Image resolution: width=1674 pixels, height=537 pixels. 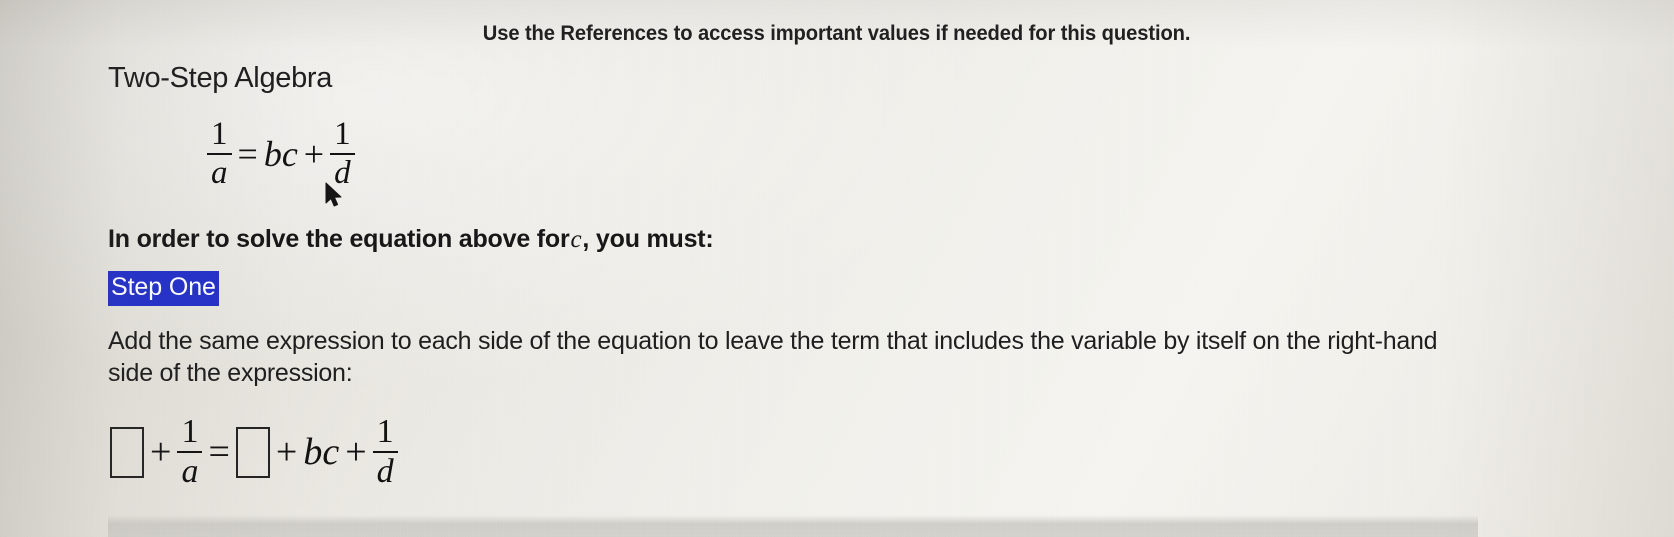 I want to click on main-equation: 1 a = bc + 1 d, so click(x=281, y=154).